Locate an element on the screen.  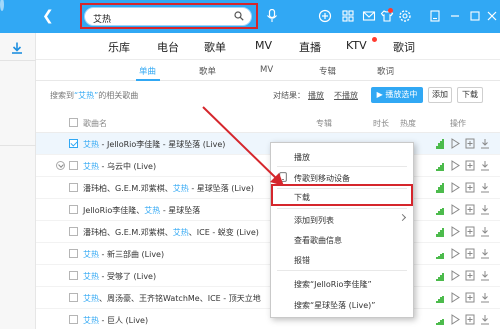
subtab-mv: MV is located at coordinates (266, 70).